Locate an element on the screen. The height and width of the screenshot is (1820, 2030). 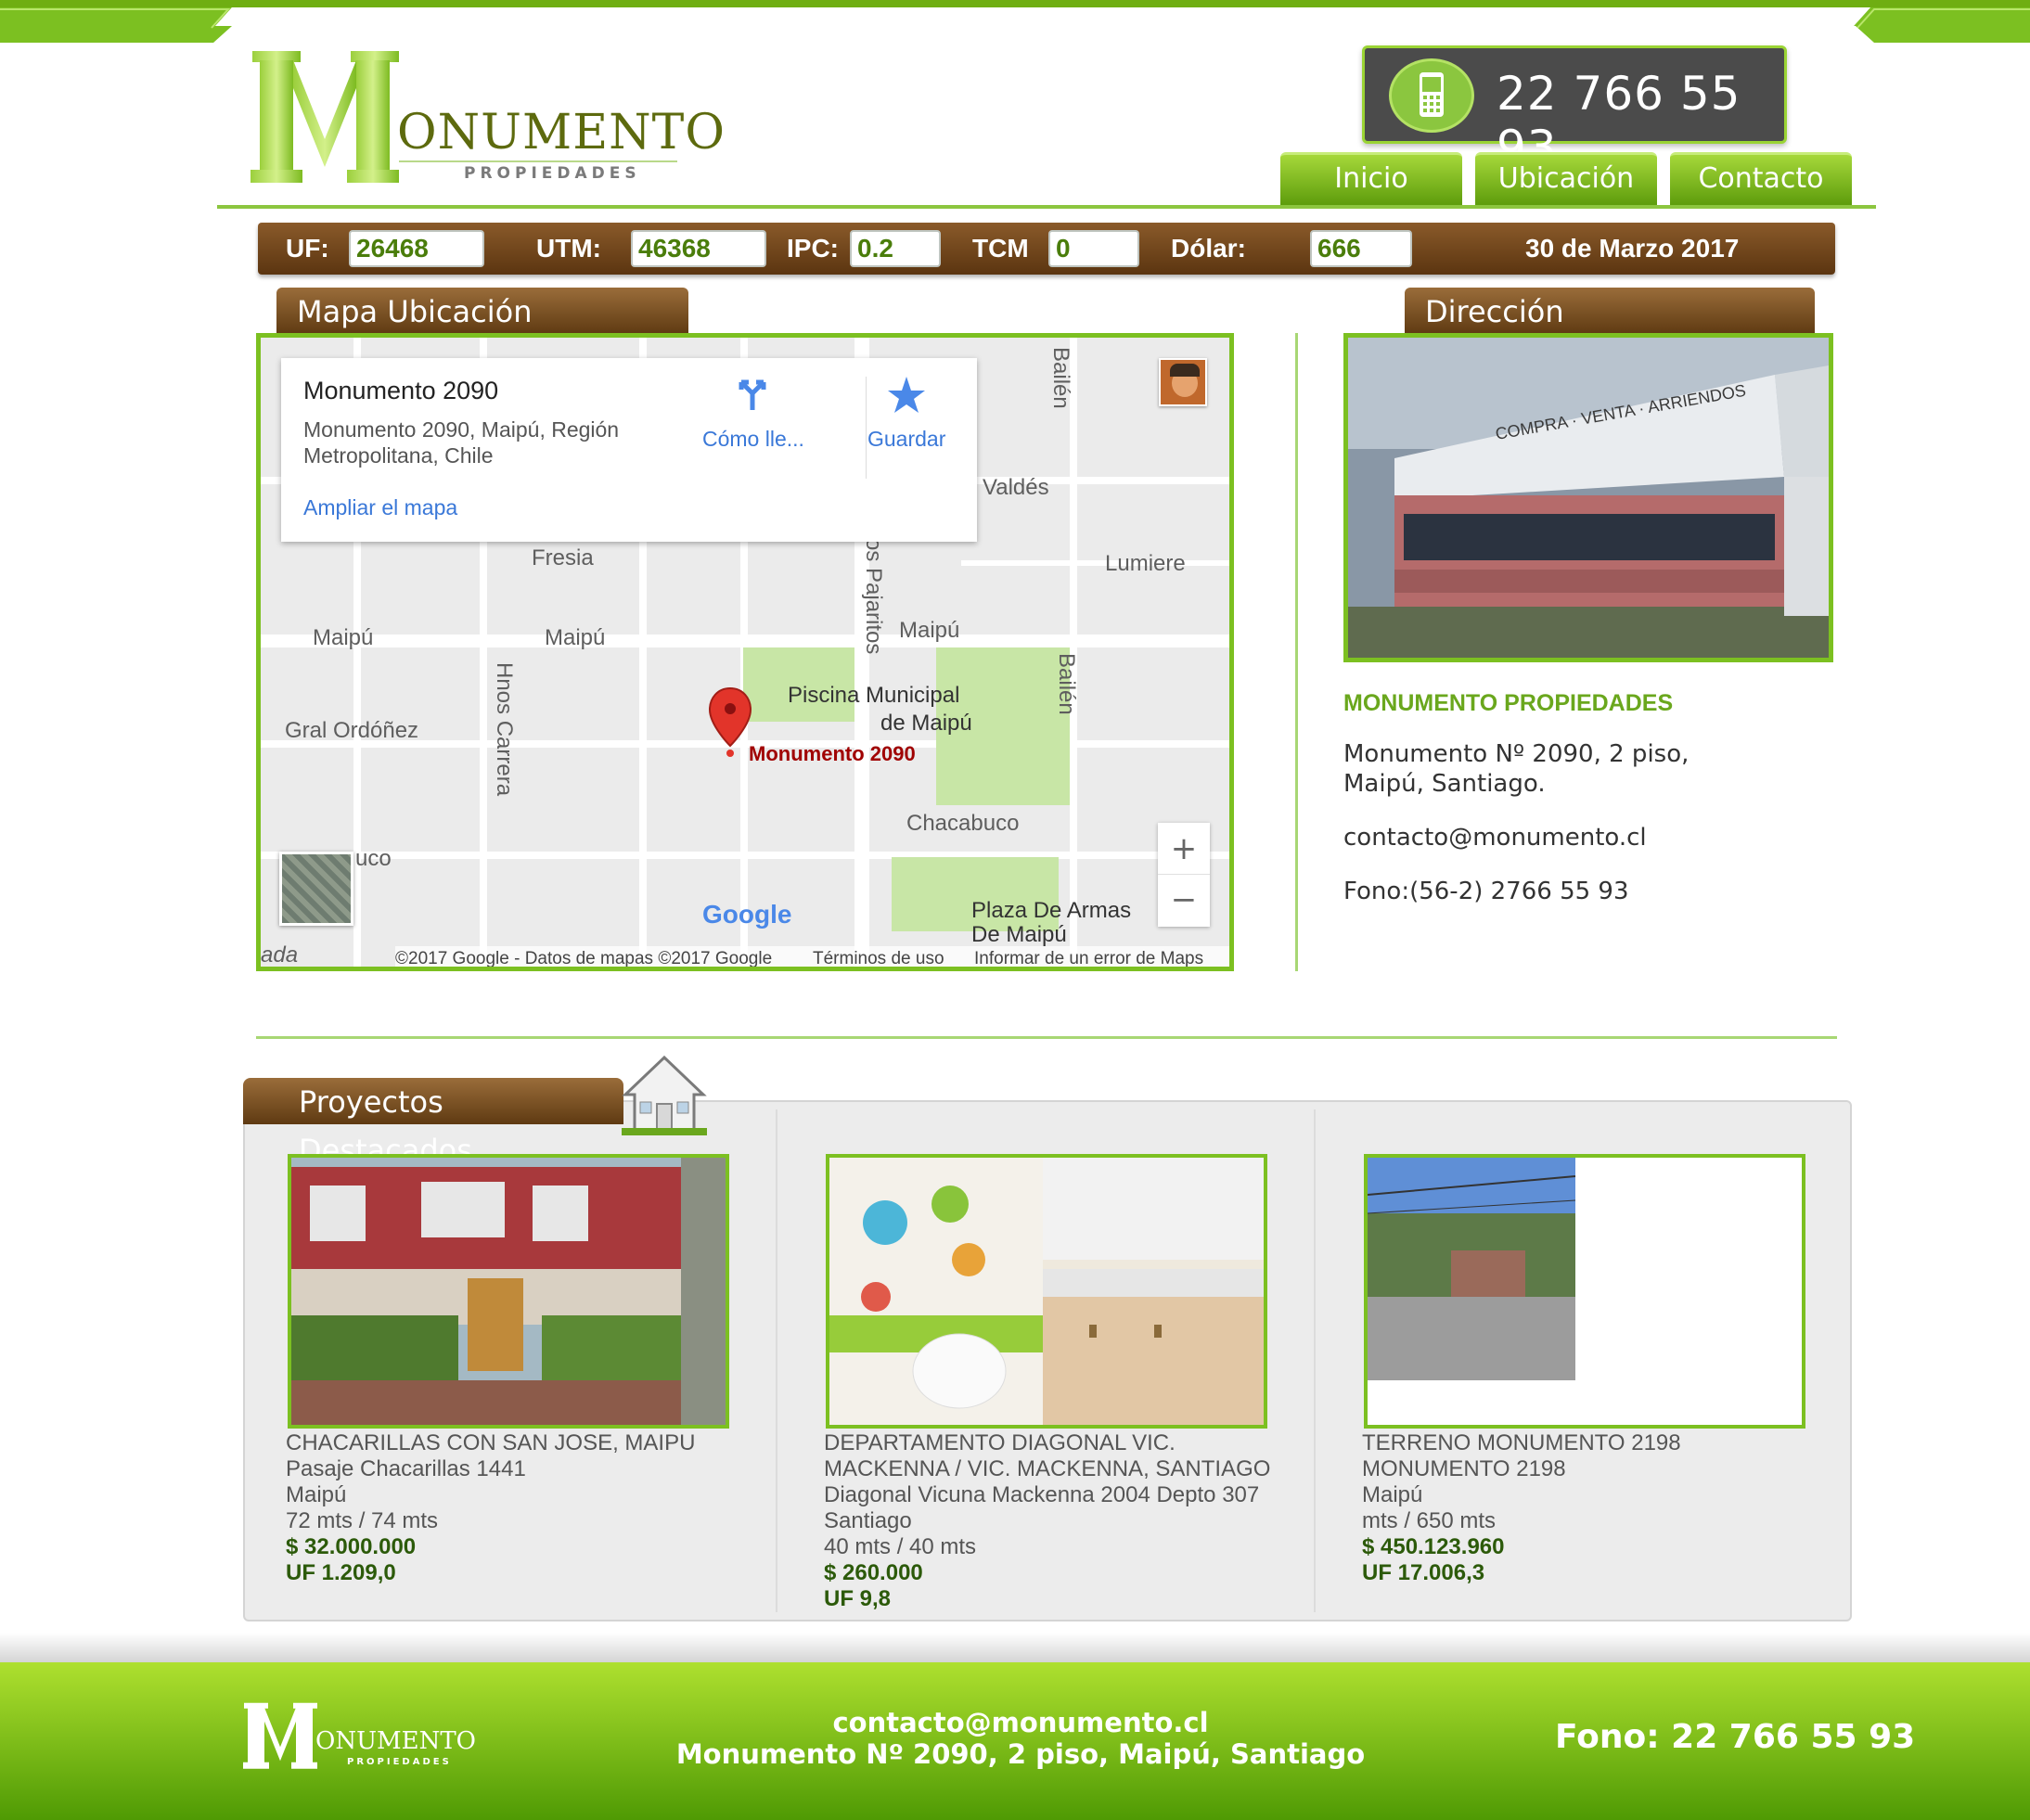
map-label-plaza: De Maipú is located at coordinates (1019, 934).